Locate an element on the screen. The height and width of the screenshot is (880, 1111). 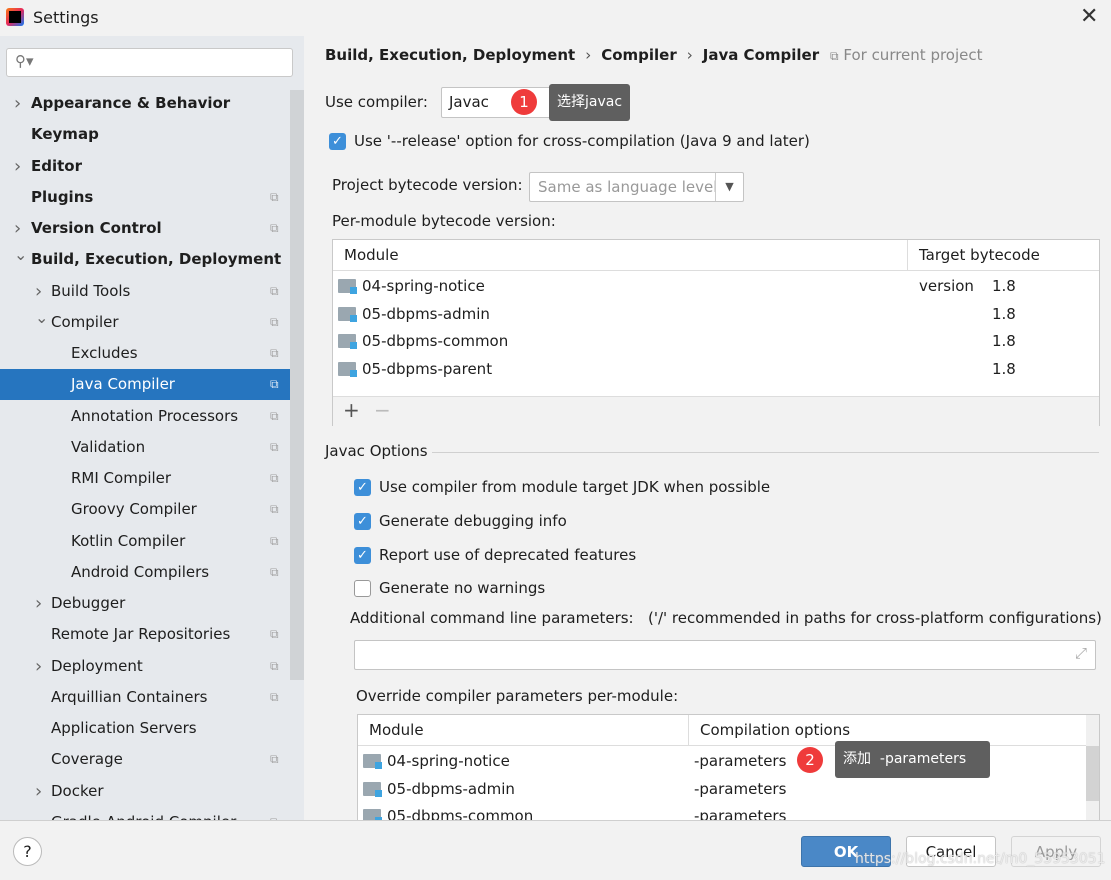
sidebar-item: Gradle-Android Compiler ⧉ is located at coordinates (145, 813).